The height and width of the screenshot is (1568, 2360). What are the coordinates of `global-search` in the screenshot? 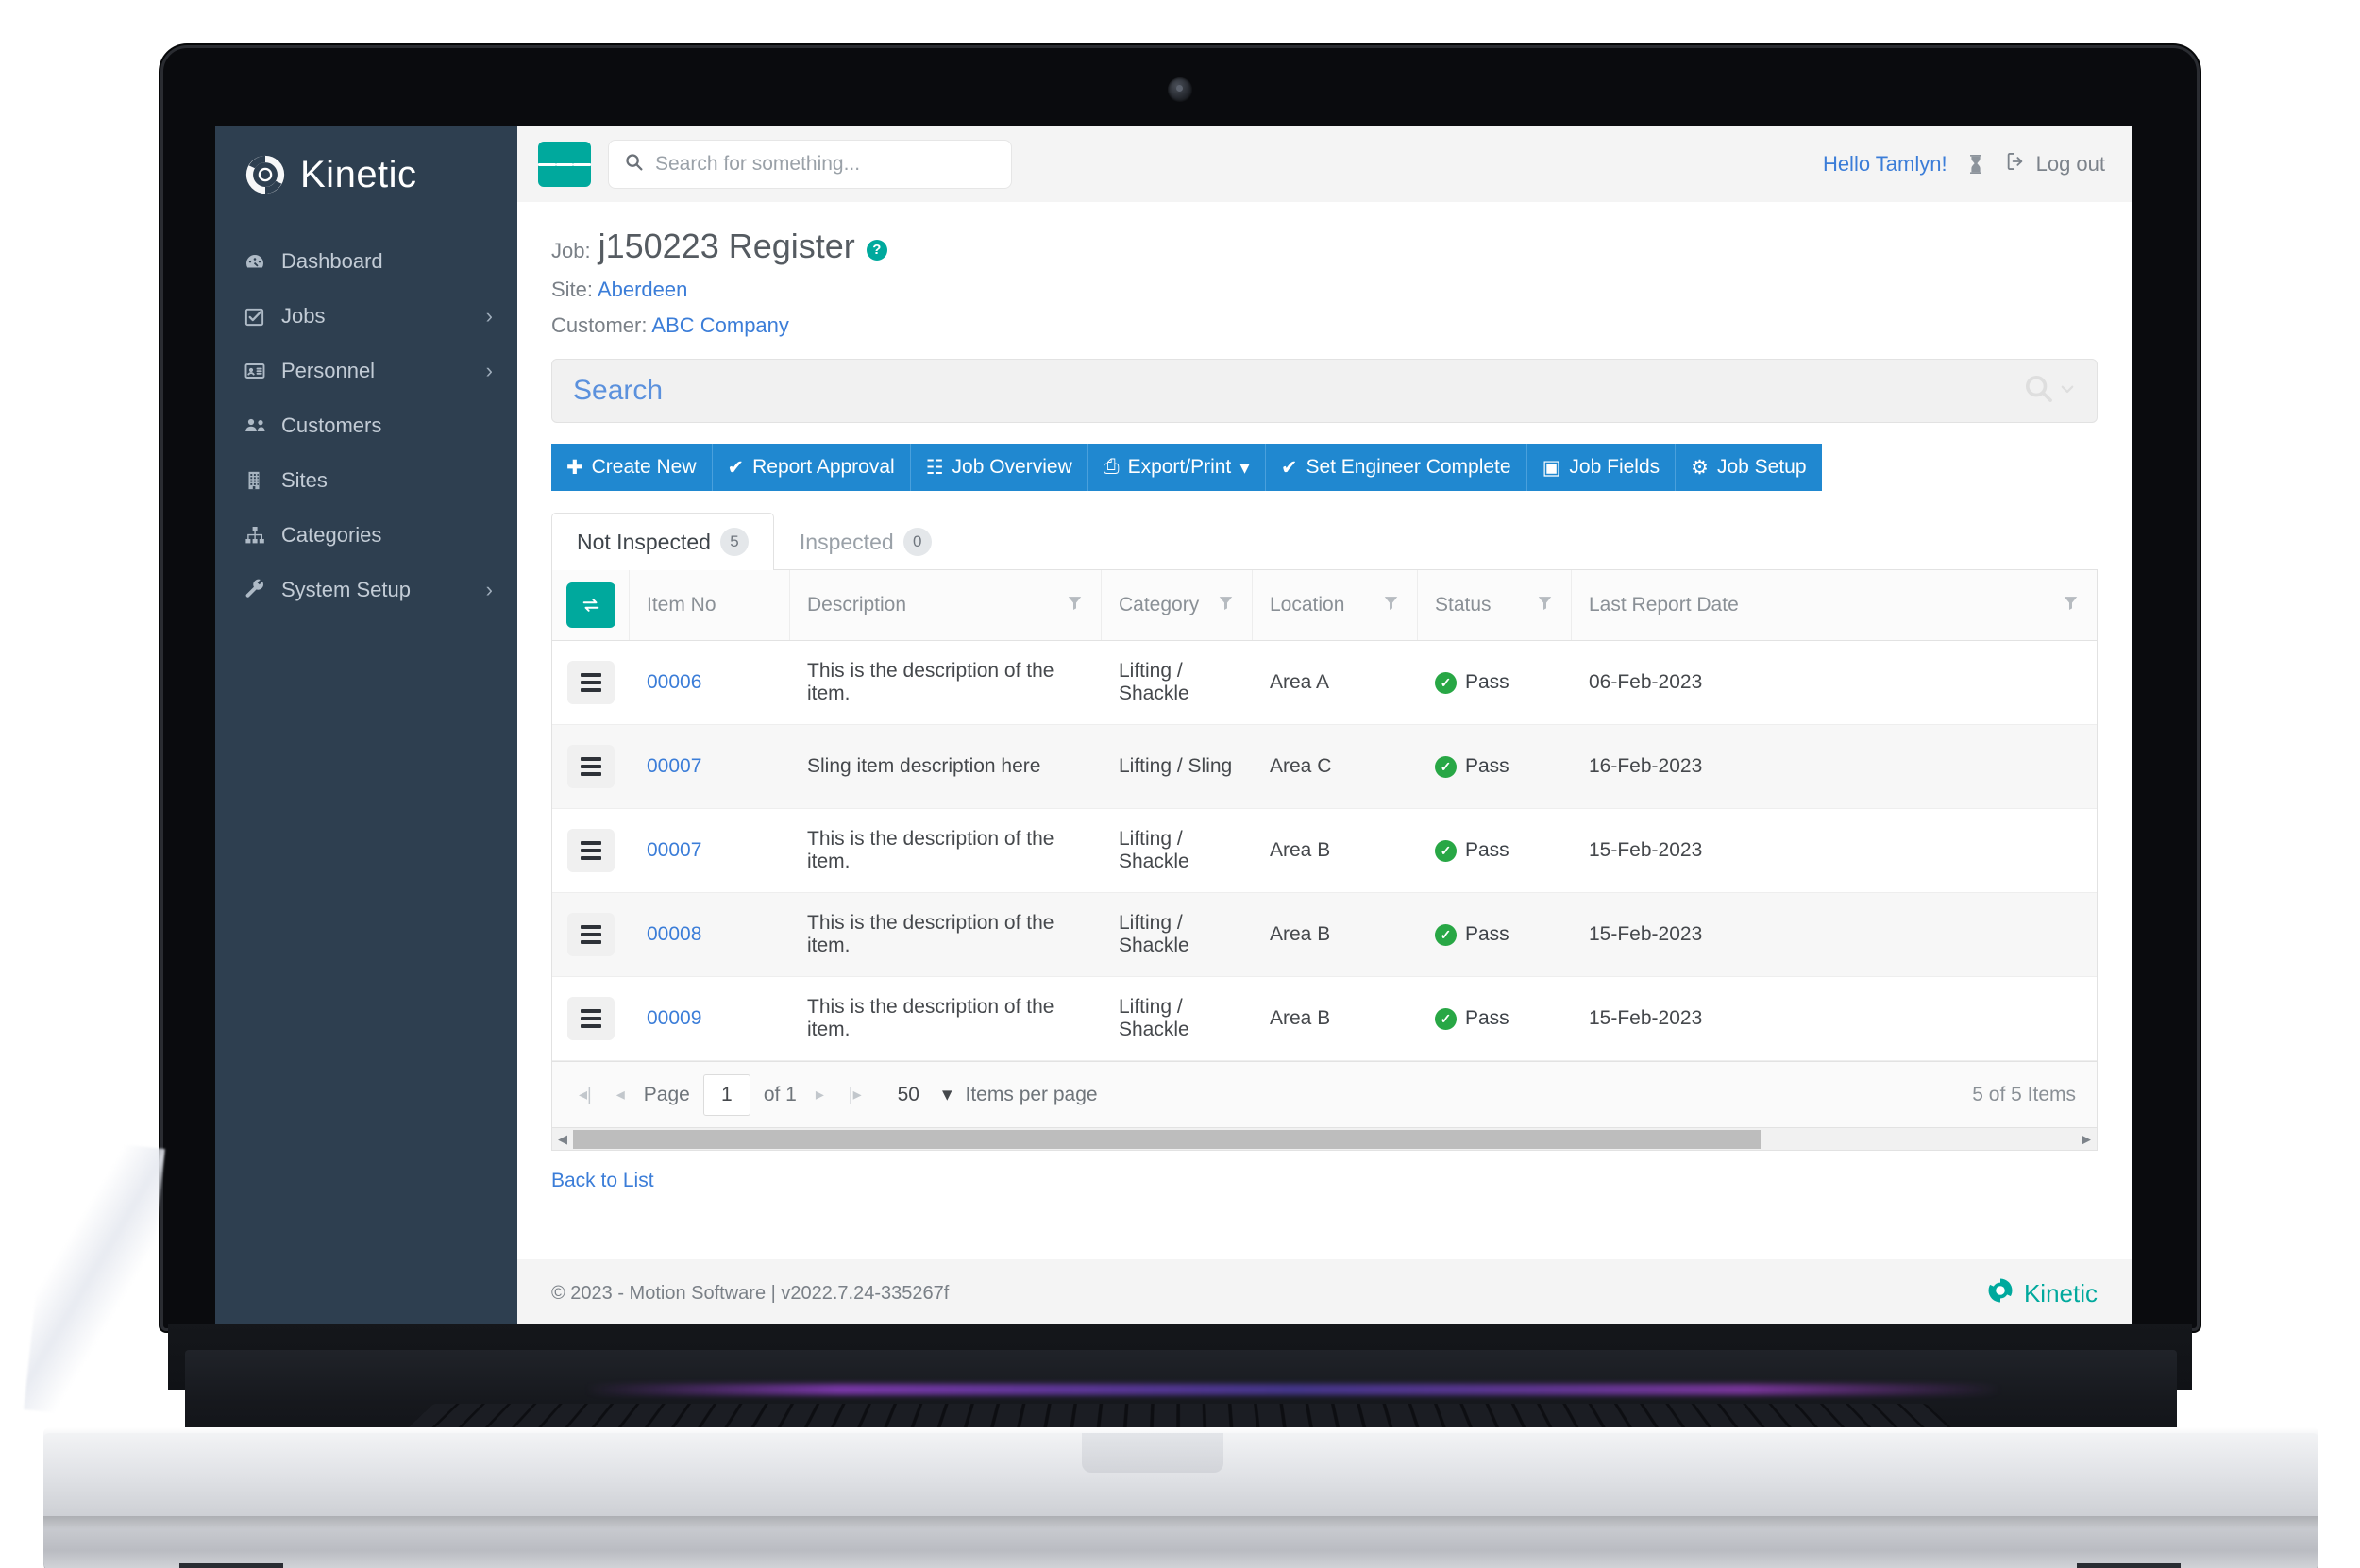 It's located at (810, 165).